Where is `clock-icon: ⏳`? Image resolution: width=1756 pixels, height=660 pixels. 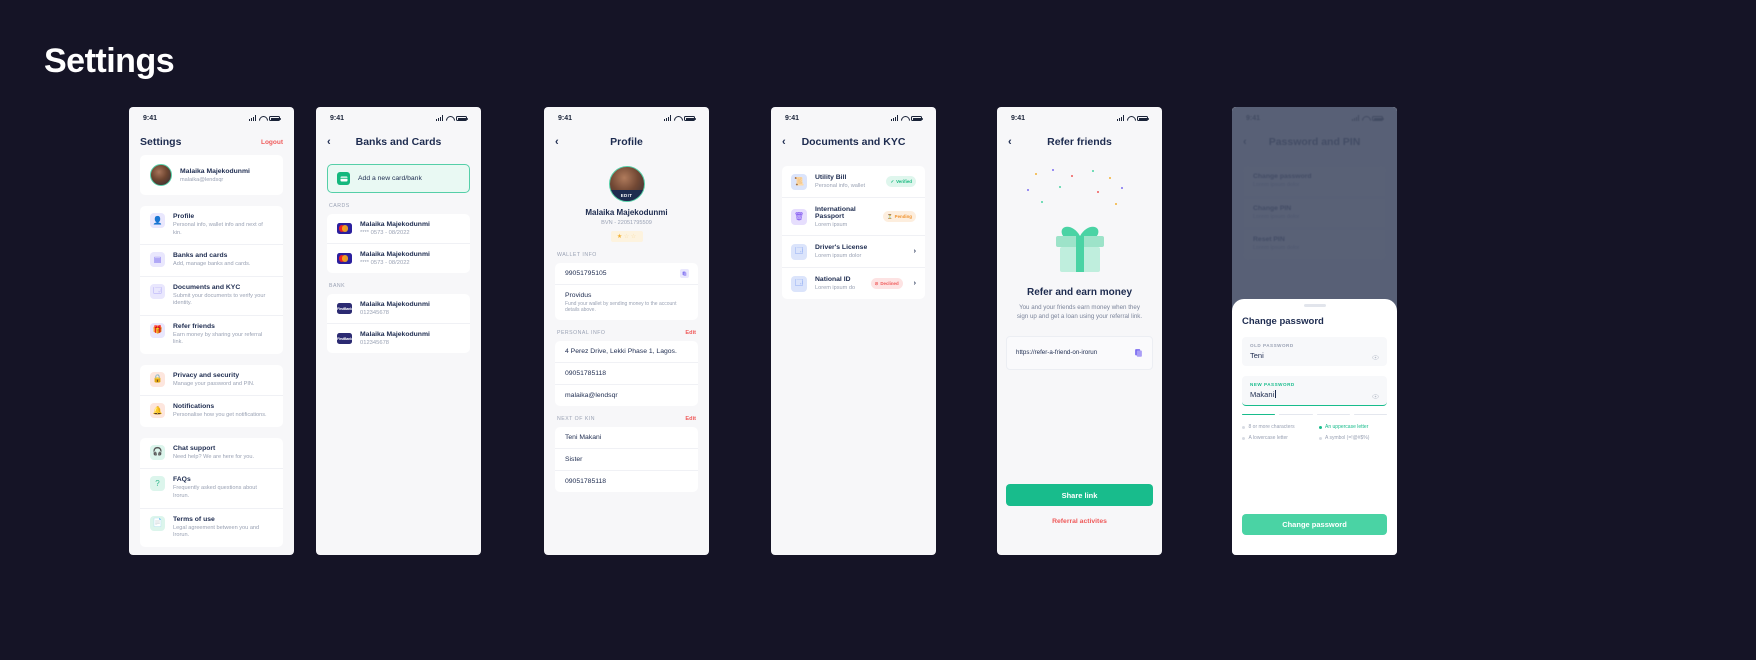
clock-icon: ⏳ is located at coordinates (890, 216).